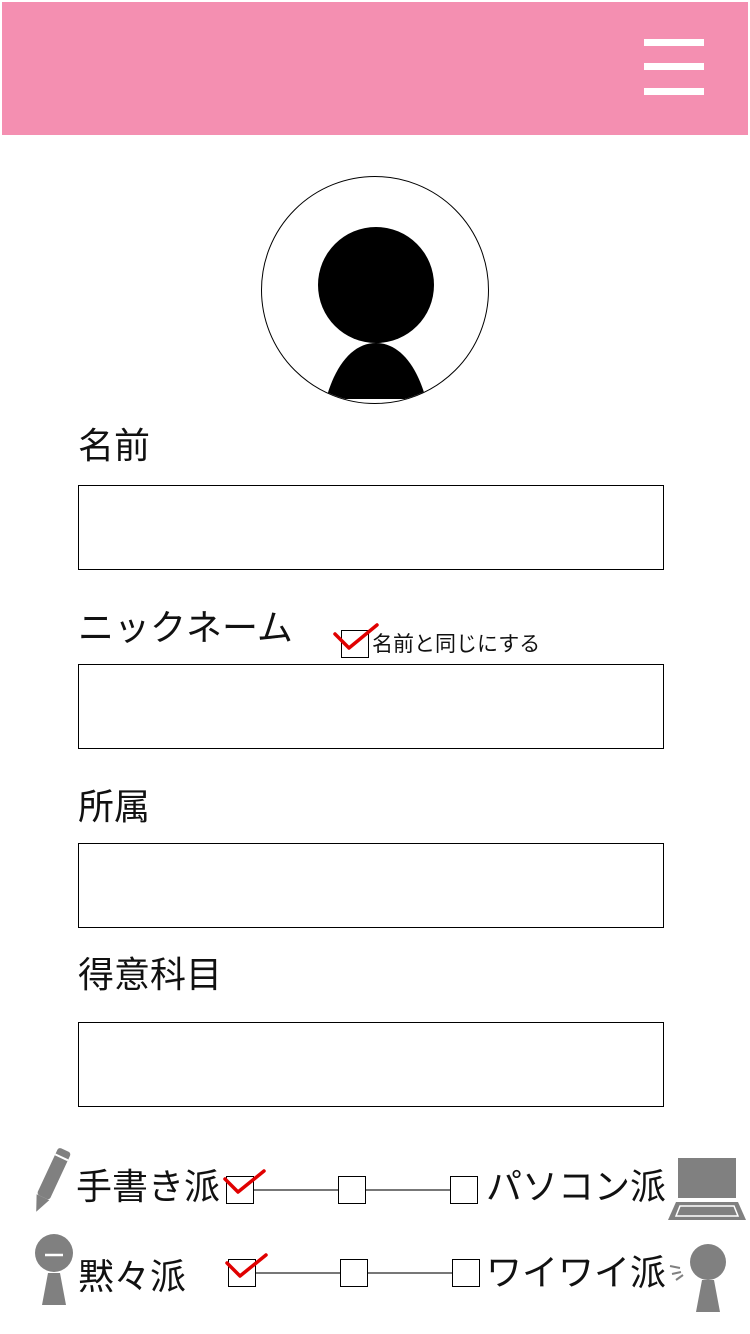  What do you see at coordinates (355, 644) in the screenshot?
I see `same-as-name-checkbox` at bounding box center [355, 644].